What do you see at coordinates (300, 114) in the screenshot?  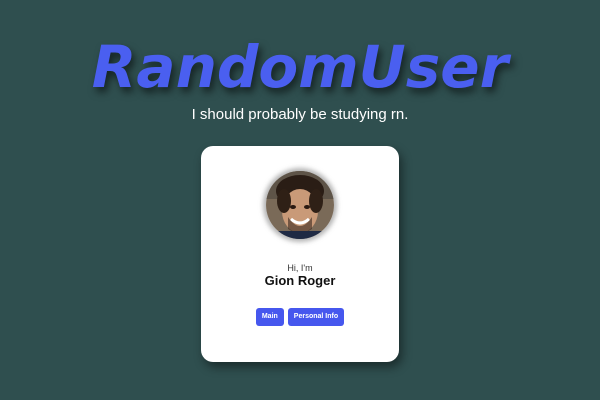 I see `tagline: I should probably be studying rn.` at bounding box center [300, 114].